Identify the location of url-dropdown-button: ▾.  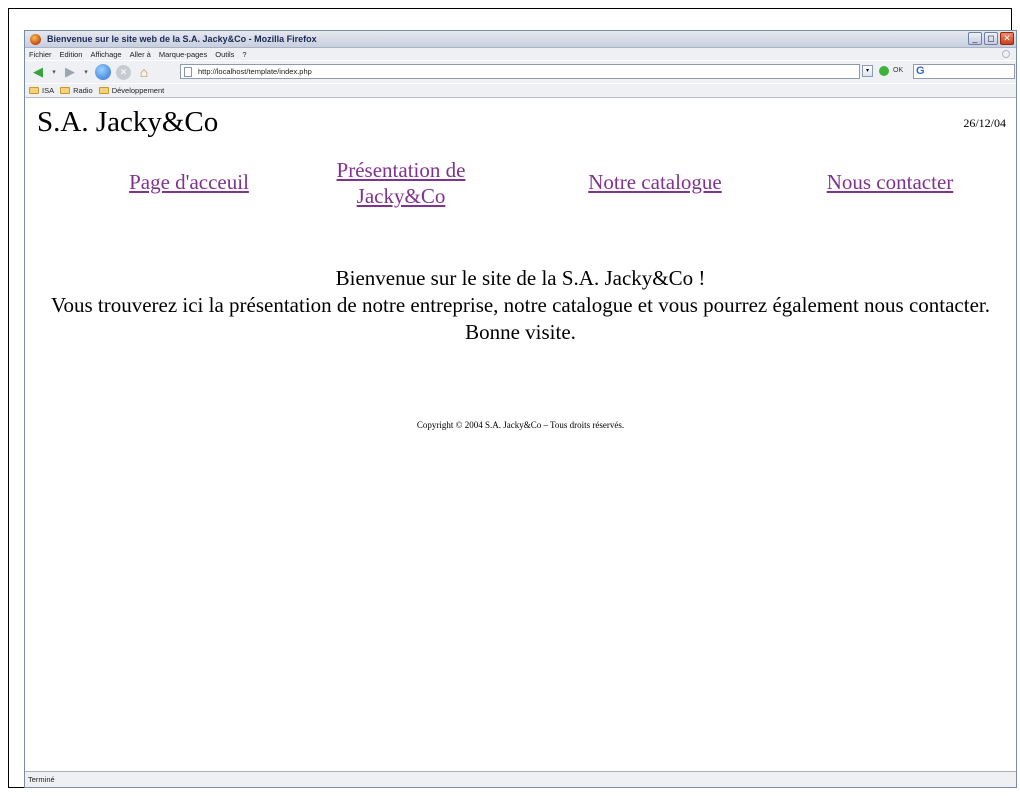
(867, 71).